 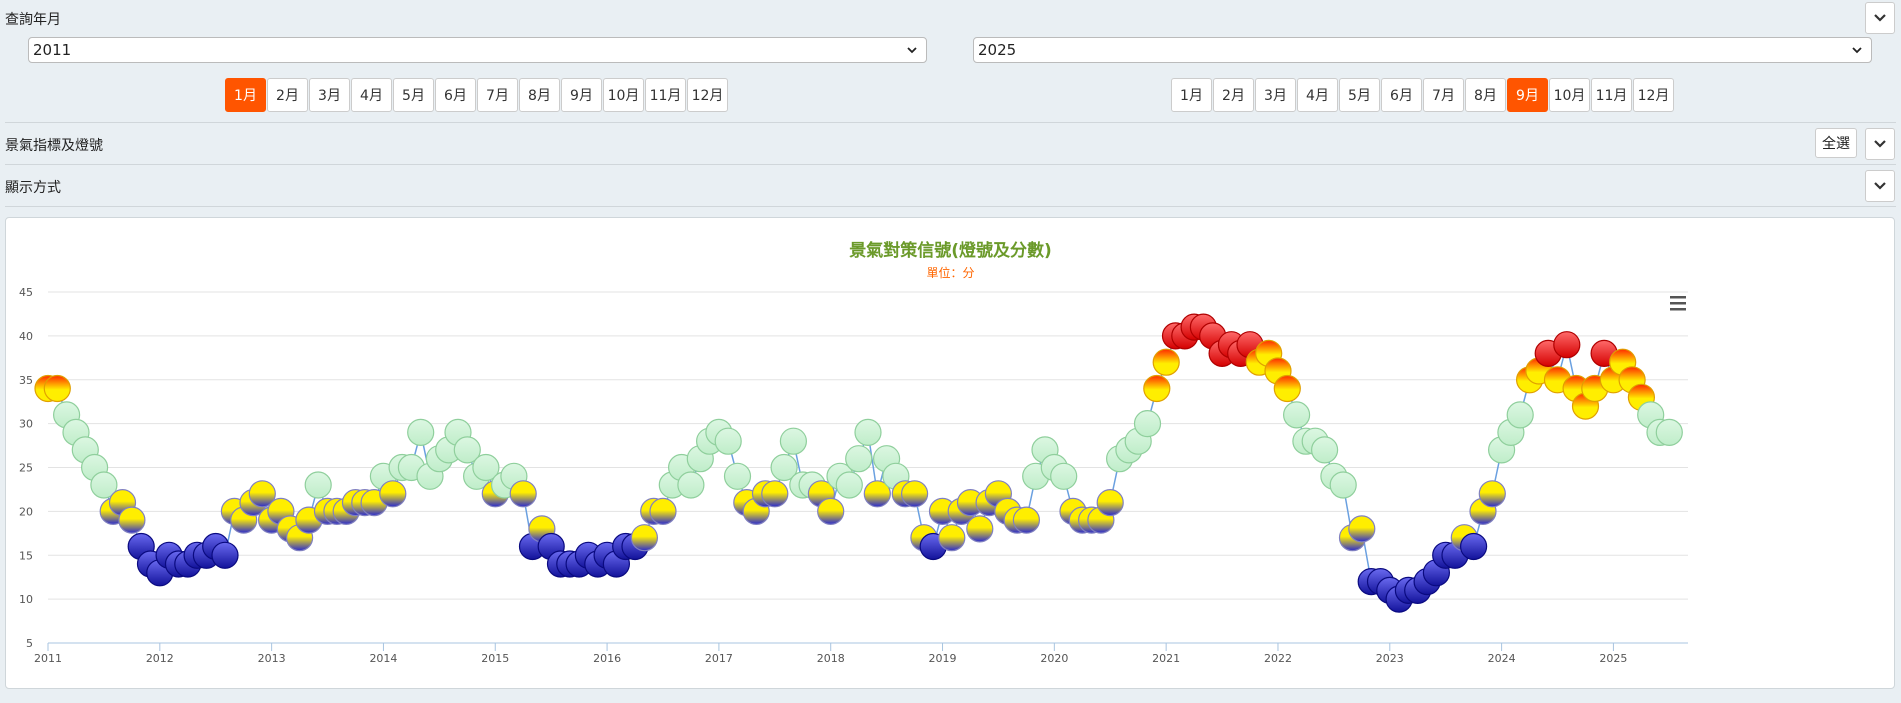 I want to click on x-tick-label: 2013, so click(x=272, y=658).